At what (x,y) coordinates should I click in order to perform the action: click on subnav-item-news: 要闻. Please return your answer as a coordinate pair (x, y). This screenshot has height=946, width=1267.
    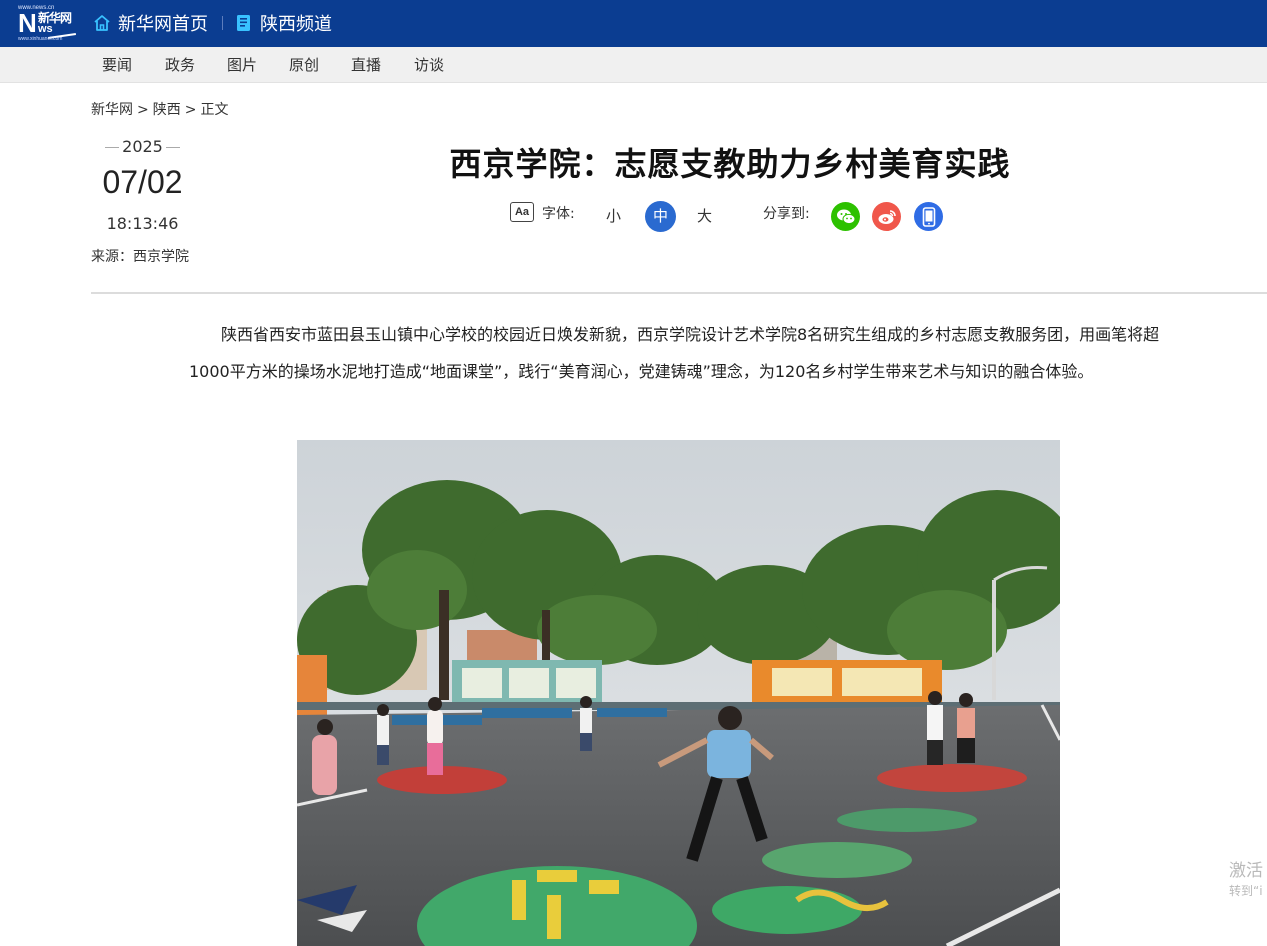
    Looking at the image, I should click on (117, 65).